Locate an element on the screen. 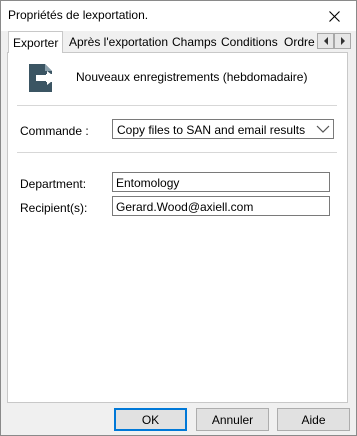 Image resolution: width=357 pixels, height=436 pixels. recipients-field: Gerard.Wood@axiell.com is located at coordinates (221, 206).